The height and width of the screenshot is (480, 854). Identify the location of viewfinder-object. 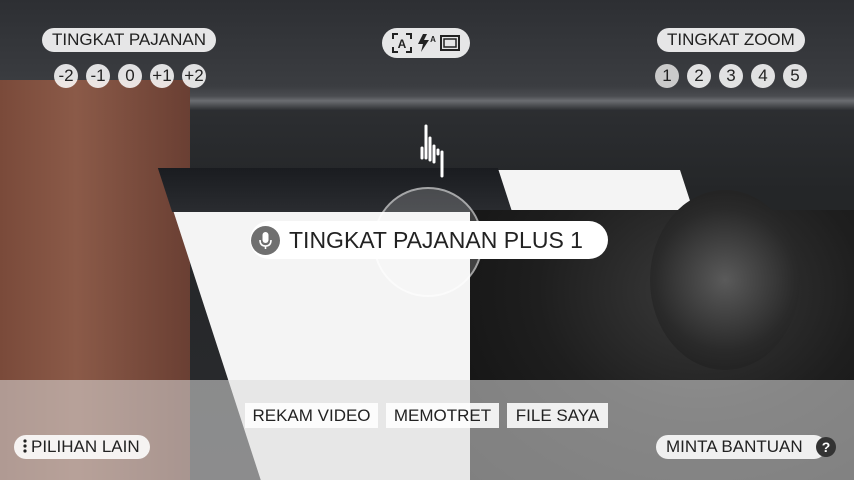
(725, 280).